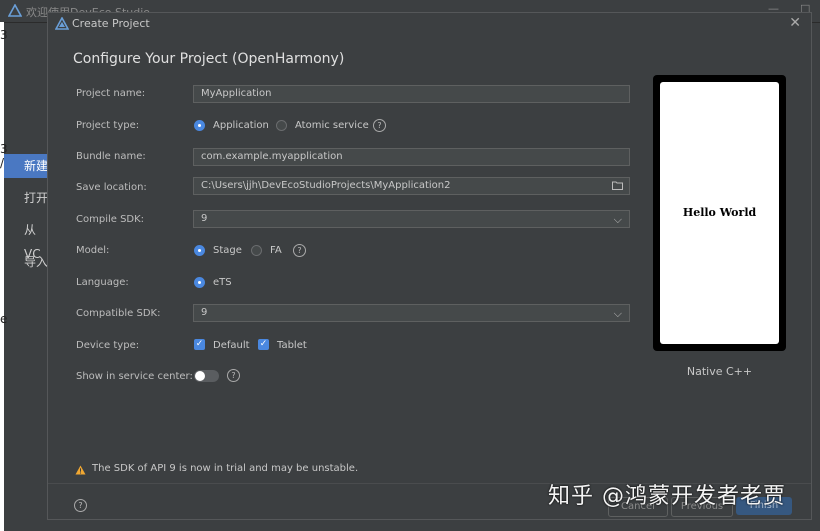 This screenshot has height=531, width=820. What do you see at coordinates (93, 250) in the screenshot?
I see `model-label: Model:` at bounding box center [93, 250].